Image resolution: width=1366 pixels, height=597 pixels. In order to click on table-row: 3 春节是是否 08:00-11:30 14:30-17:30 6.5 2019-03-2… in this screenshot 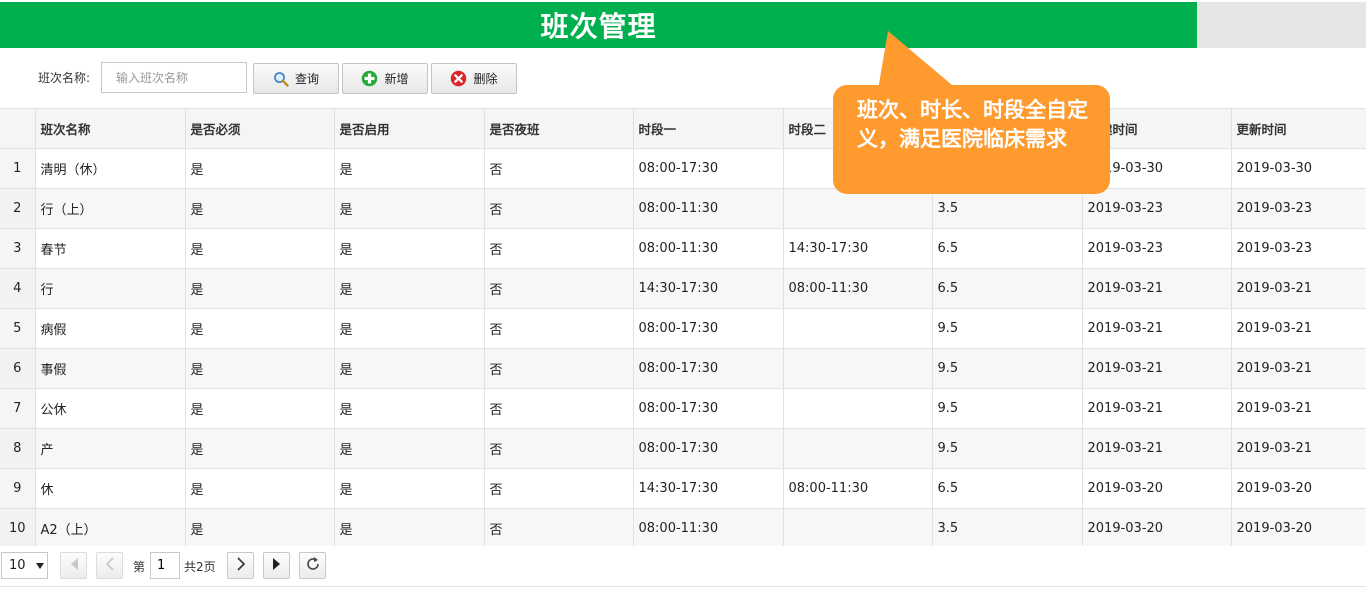, I will do `click(683, 248)`.